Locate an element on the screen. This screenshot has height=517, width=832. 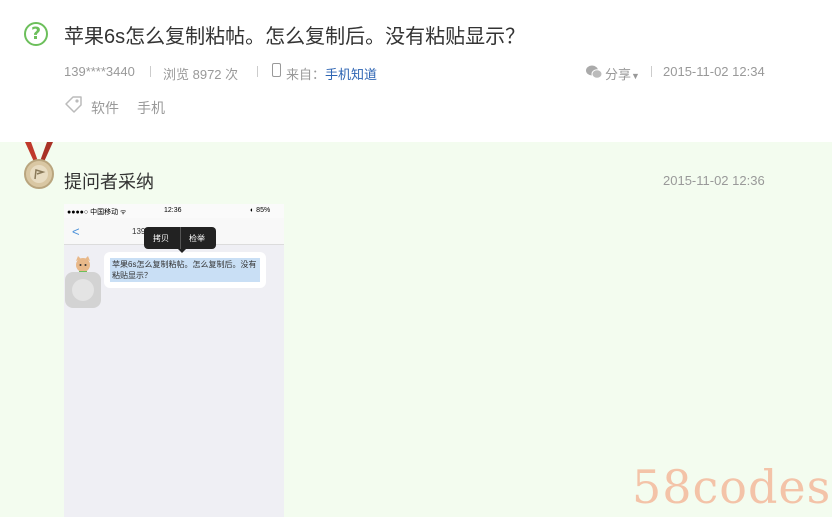
chat-bubble: 苹果6s怎么复制粘帖。怎么复制后。没有粘贴显示？ is located at coordinates (185, 270).